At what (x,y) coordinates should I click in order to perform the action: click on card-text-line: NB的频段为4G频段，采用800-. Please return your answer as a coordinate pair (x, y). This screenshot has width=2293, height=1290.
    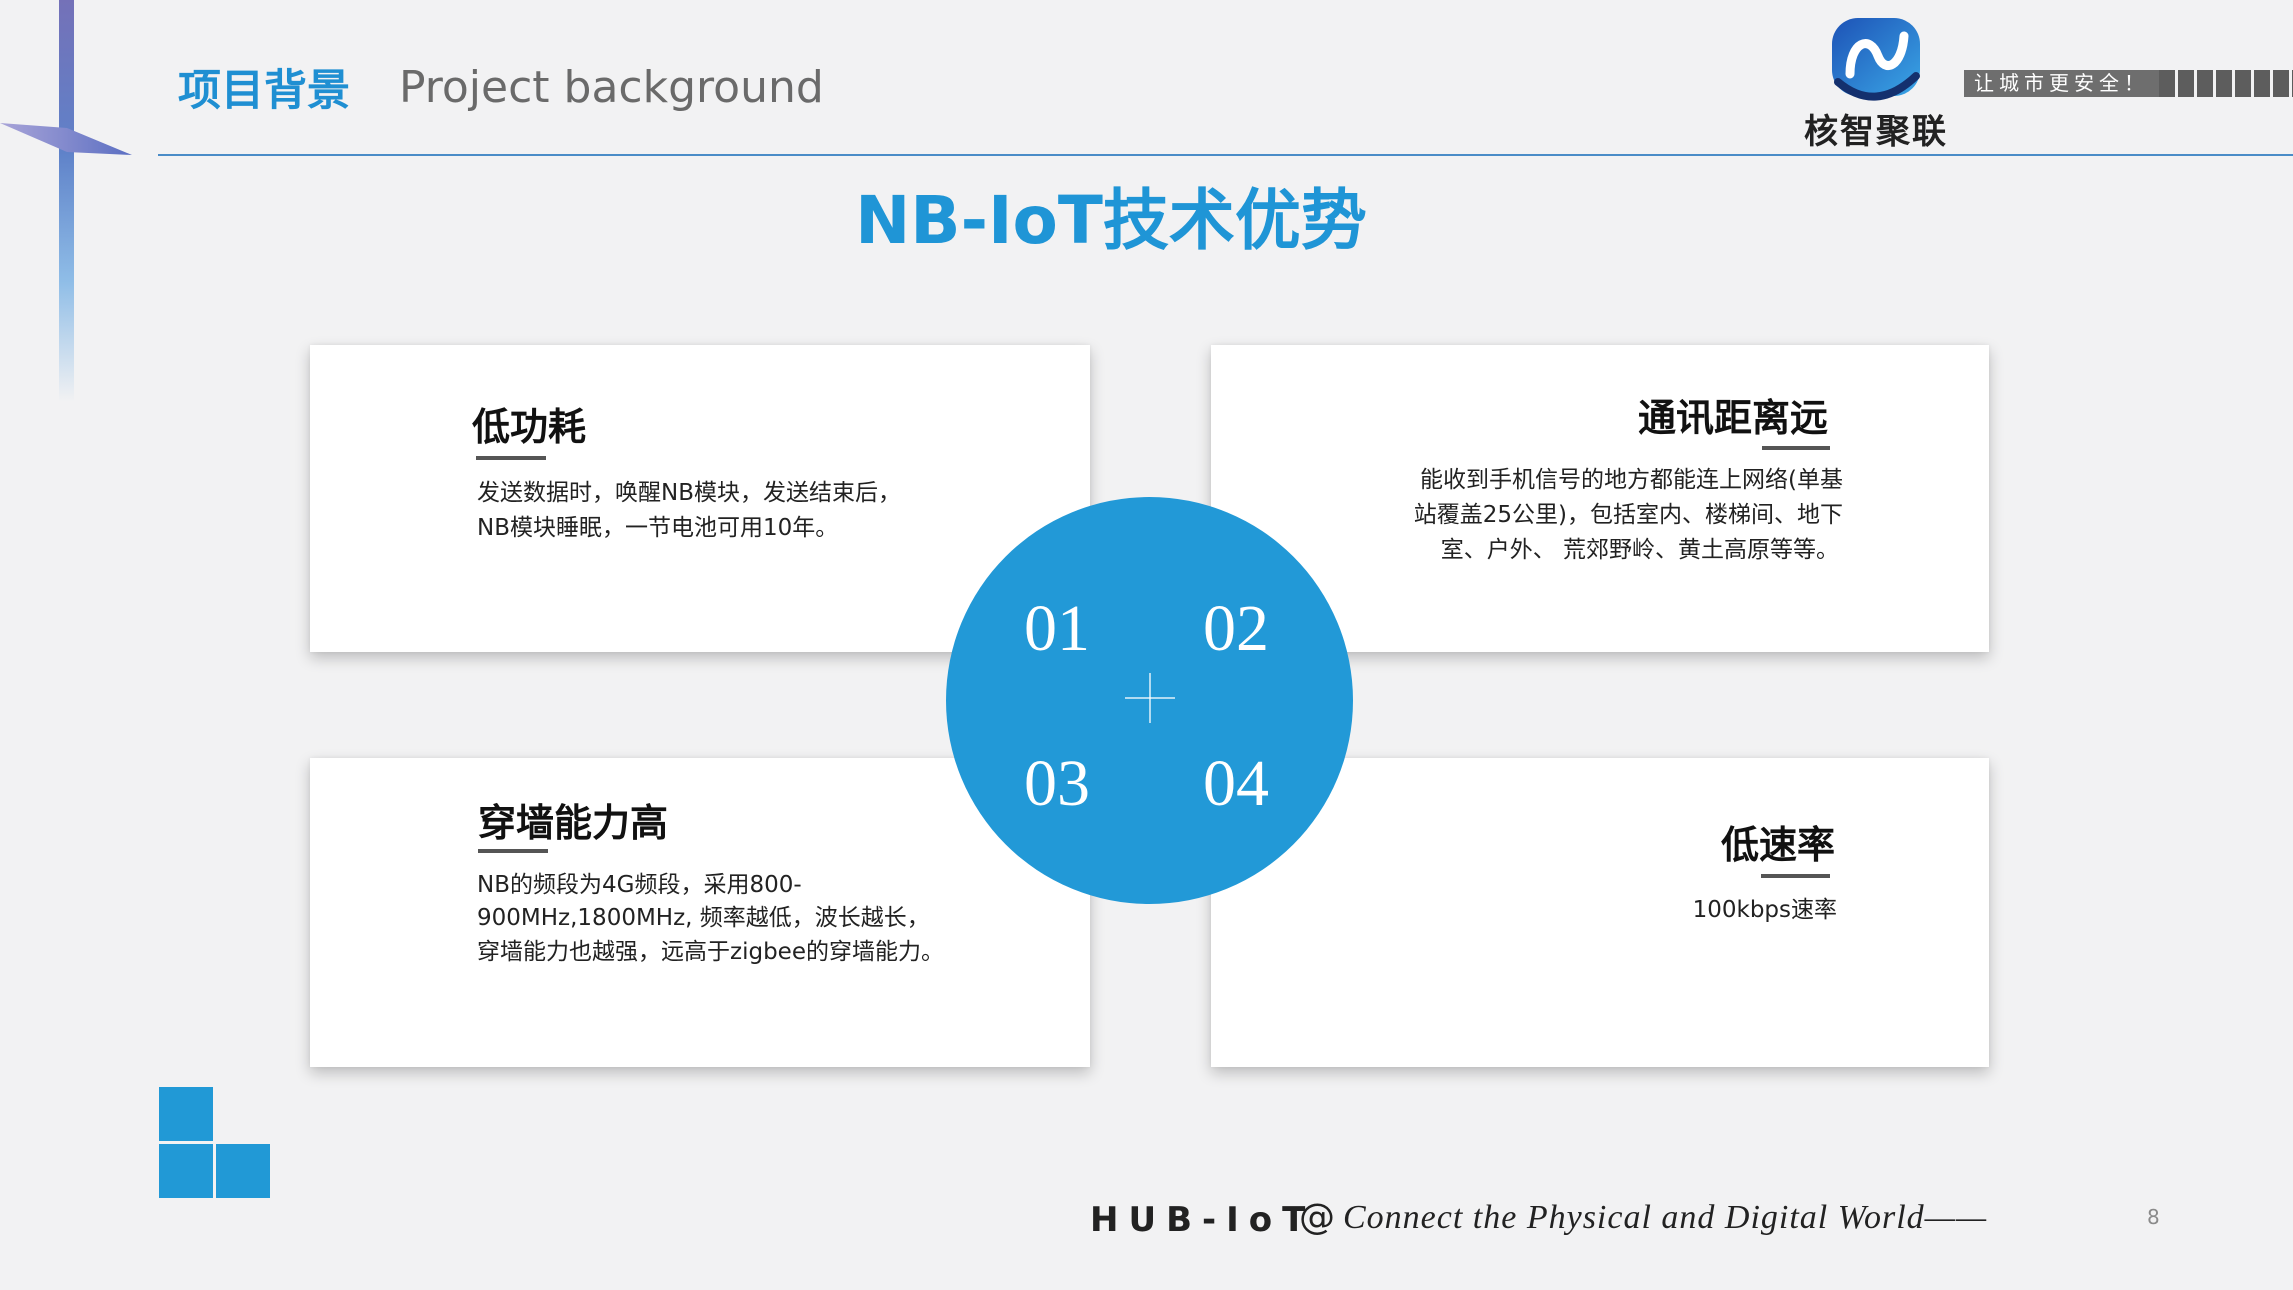
    Looking at the image, I should click on (639, 885).